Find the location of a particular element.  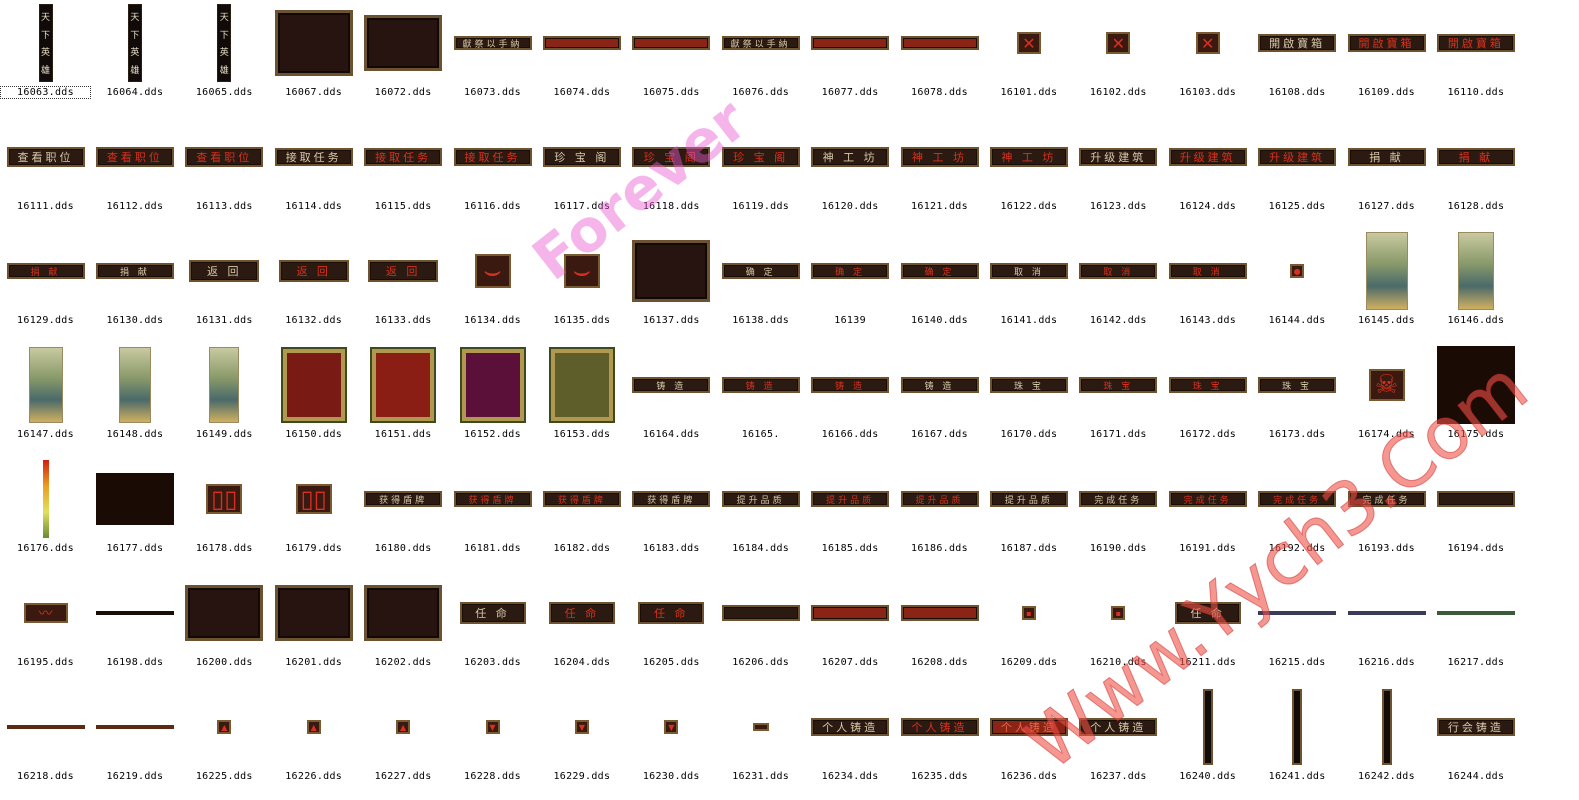

file-item: 个人铸造 16235.dds is located at coordinates (939, 743).